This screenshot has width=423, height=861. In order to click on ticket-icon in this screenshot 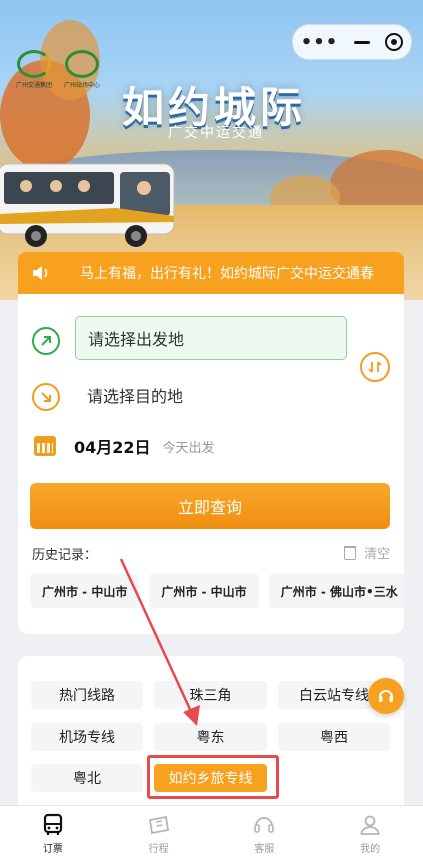, I will do `click(158, 824)`.